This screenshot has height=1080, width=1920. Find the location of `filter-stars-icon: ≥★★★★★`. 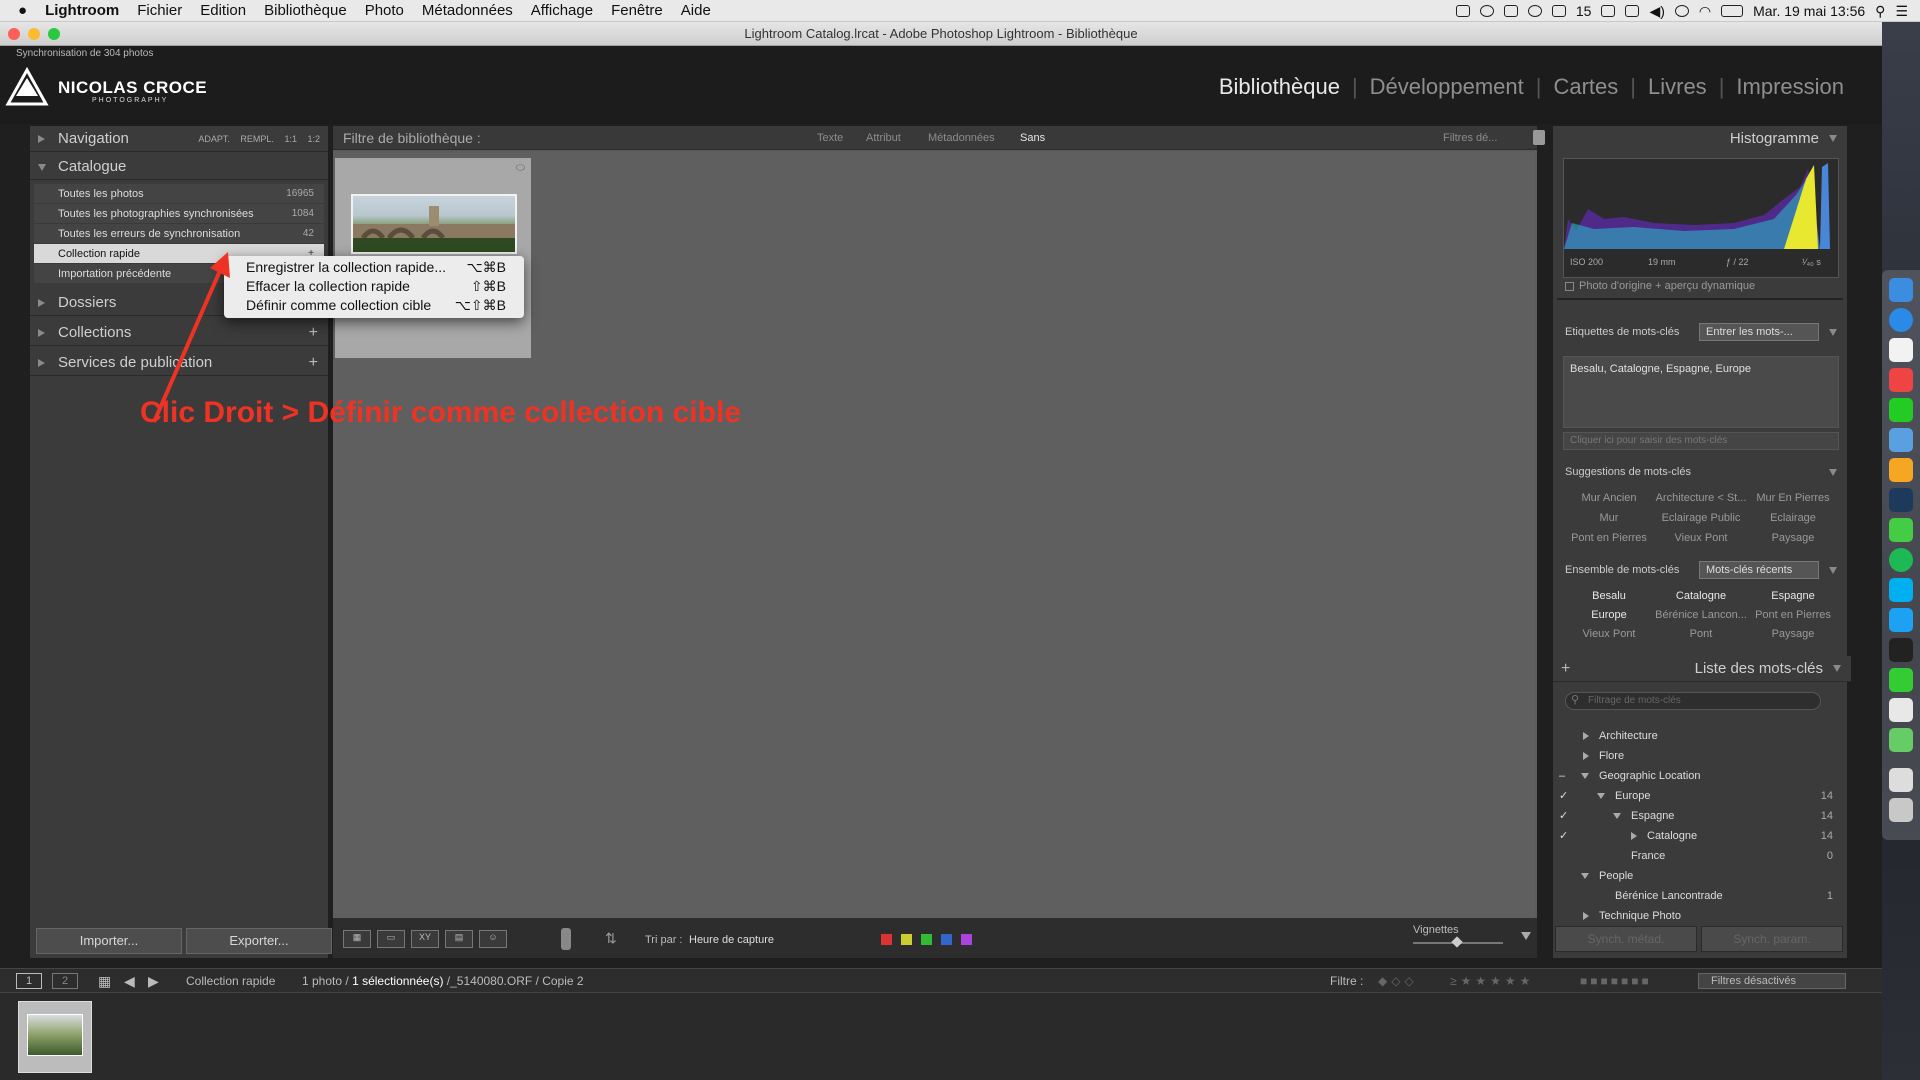

filter-stars-icon: ≥★★★★★ is located at coordinates (1492, 981).